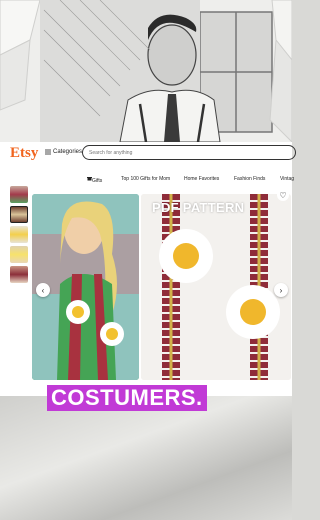 The image size is (320, 520). I want to click on previous-image-button: ‹, so click(43, 290).